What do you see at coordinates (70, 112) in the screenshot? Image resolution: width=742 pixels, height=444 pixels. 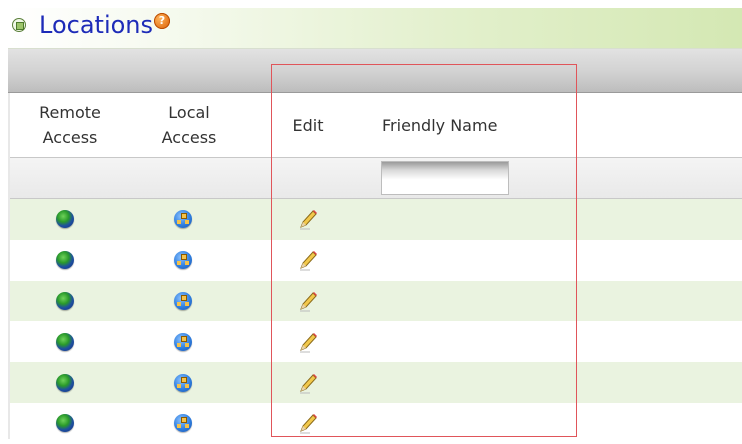 I see `column-header-remote-access-line1: Remote` at bounding box center [70, 112].